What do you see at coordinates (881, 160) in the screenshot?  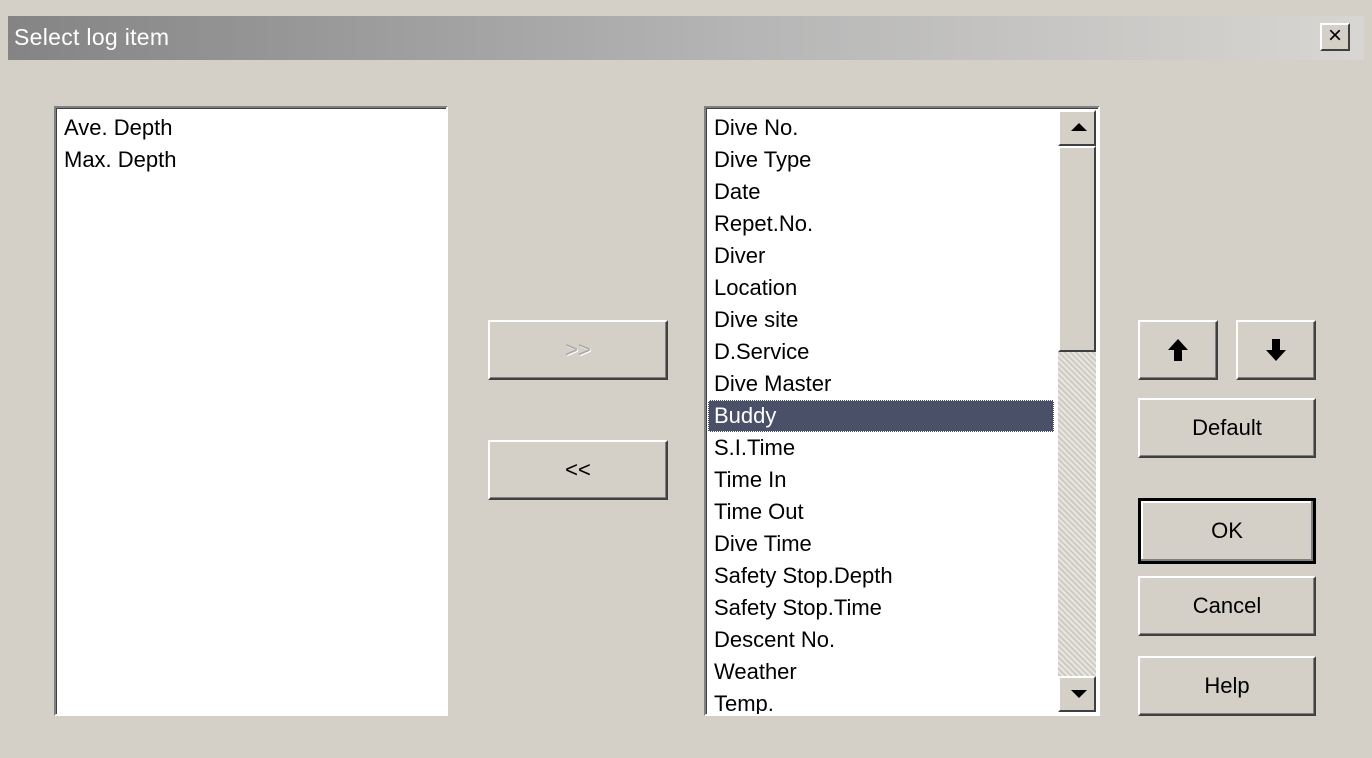 I see `list-item: Dive Type` at bounding box center [881, 160].